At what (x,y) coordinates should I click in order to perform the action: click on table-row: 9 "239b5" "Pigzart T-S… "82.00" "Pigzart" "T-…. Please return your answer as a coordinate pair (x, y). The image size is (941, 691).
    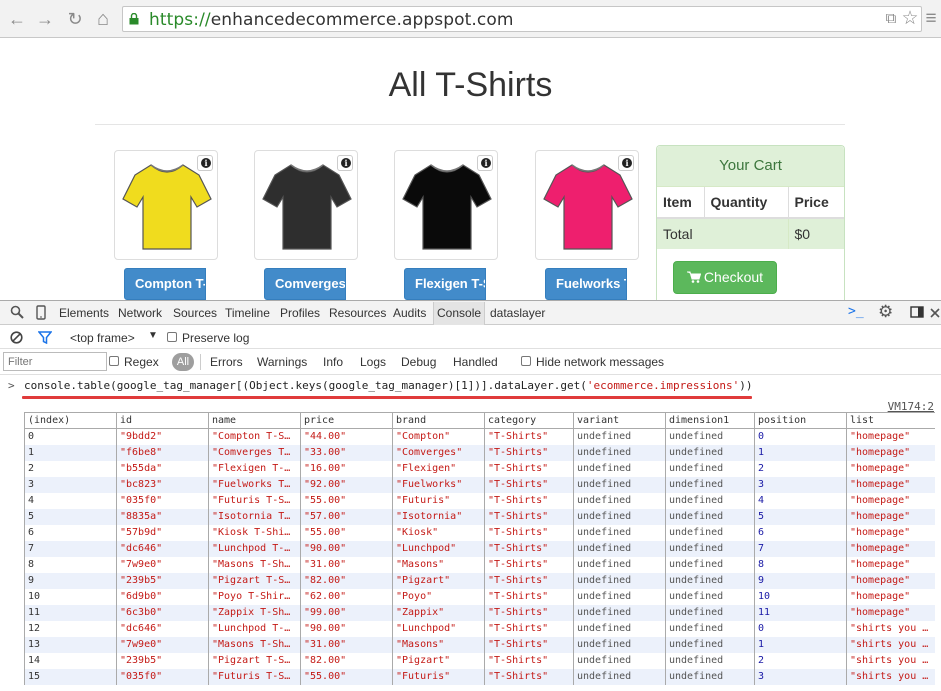
    Looking at the image, I should click on (479, 580).